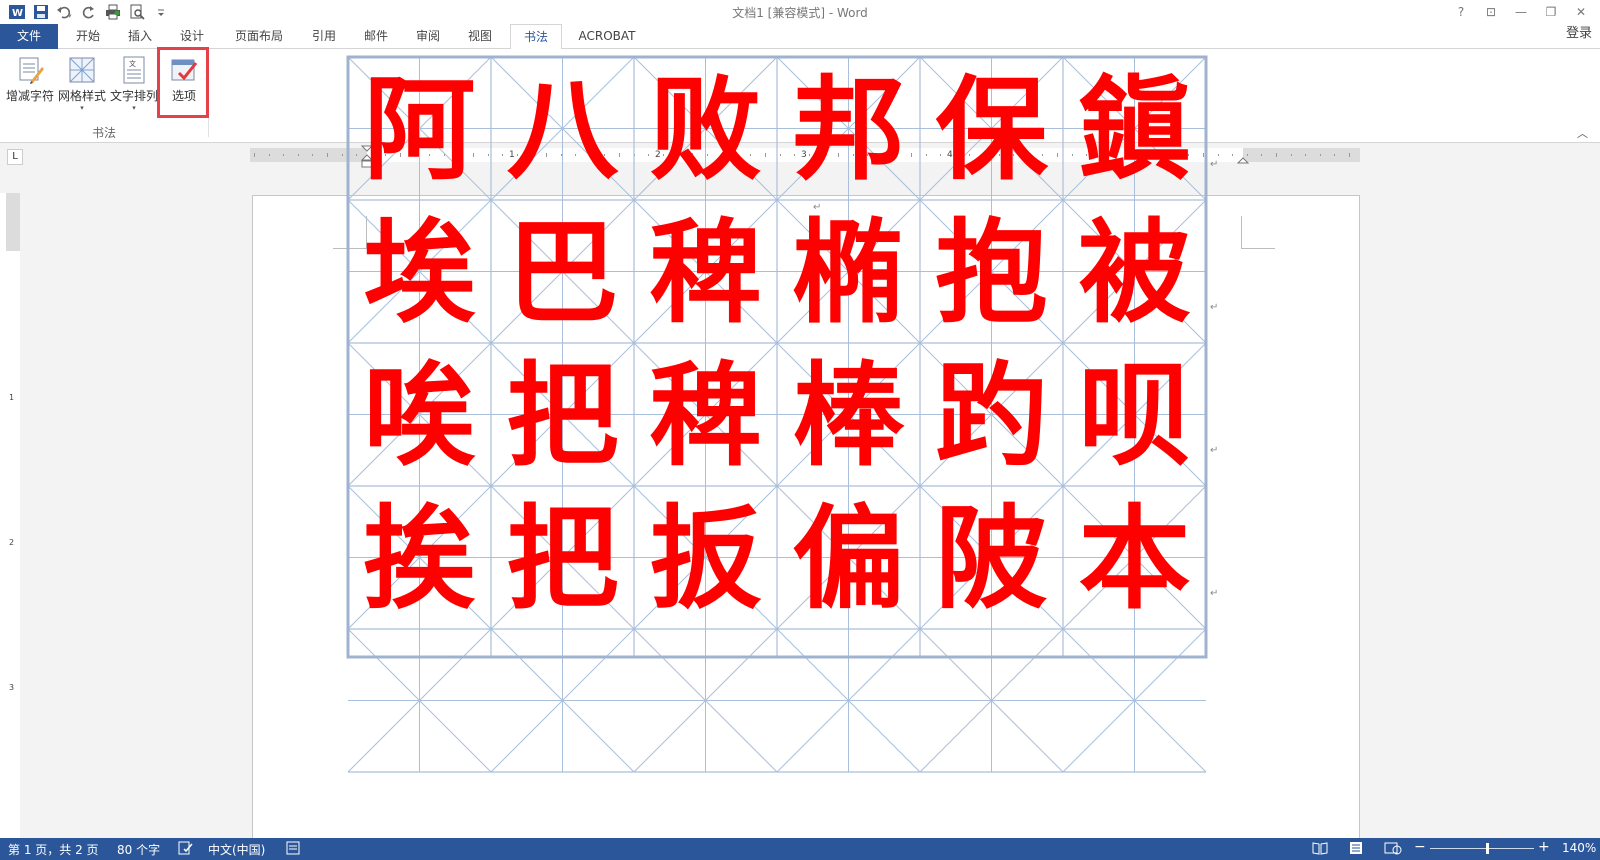 This screenshot has height=860, width=1600. I want to click on collapse-ribbon-icon: ︿, so click(1582, 133).